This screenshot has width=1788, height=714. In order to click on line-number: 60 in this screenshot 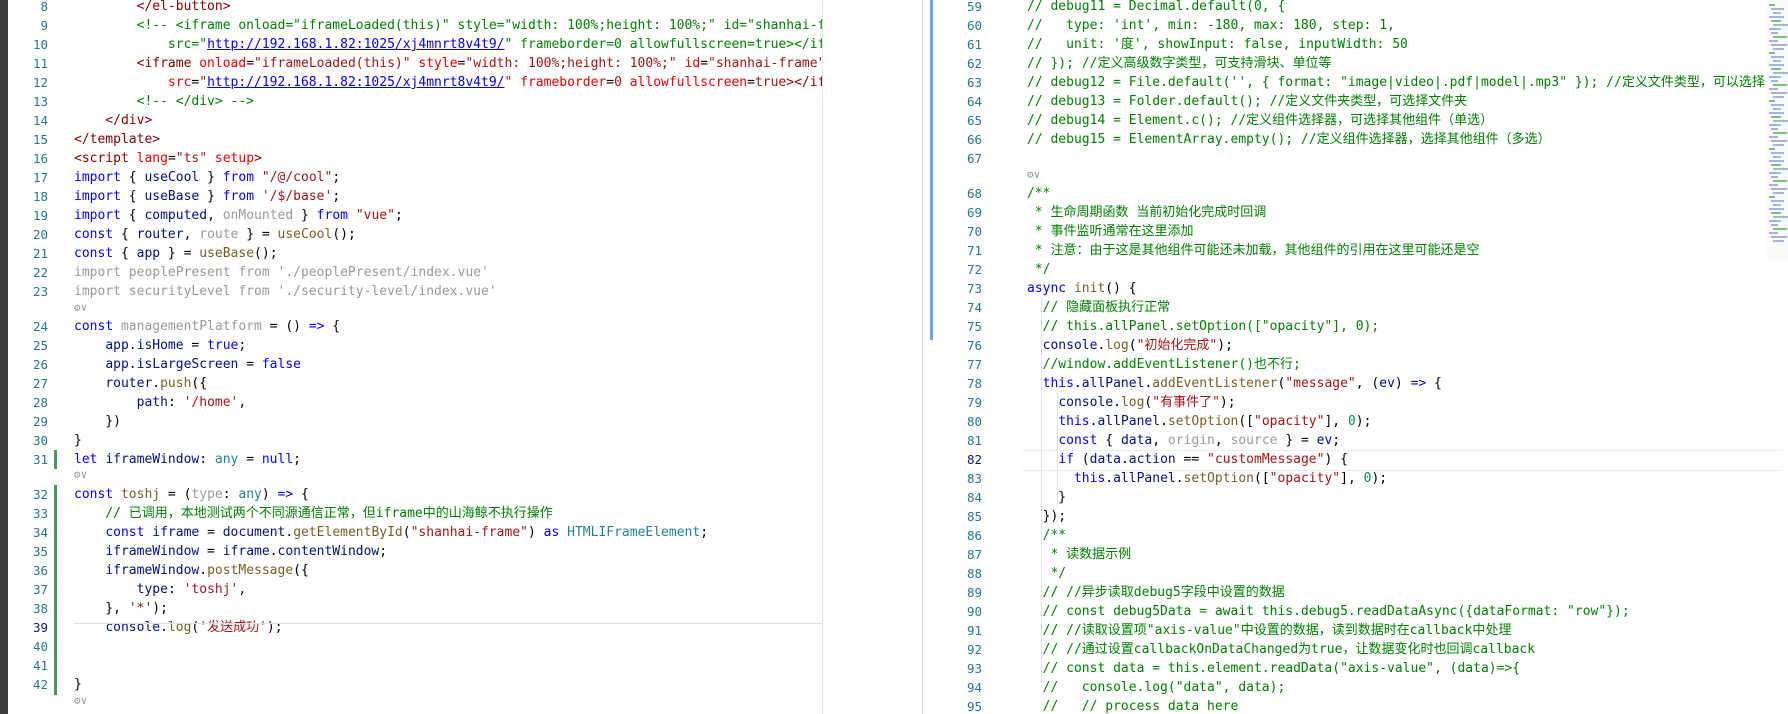, I will do `click(974, 25)`.